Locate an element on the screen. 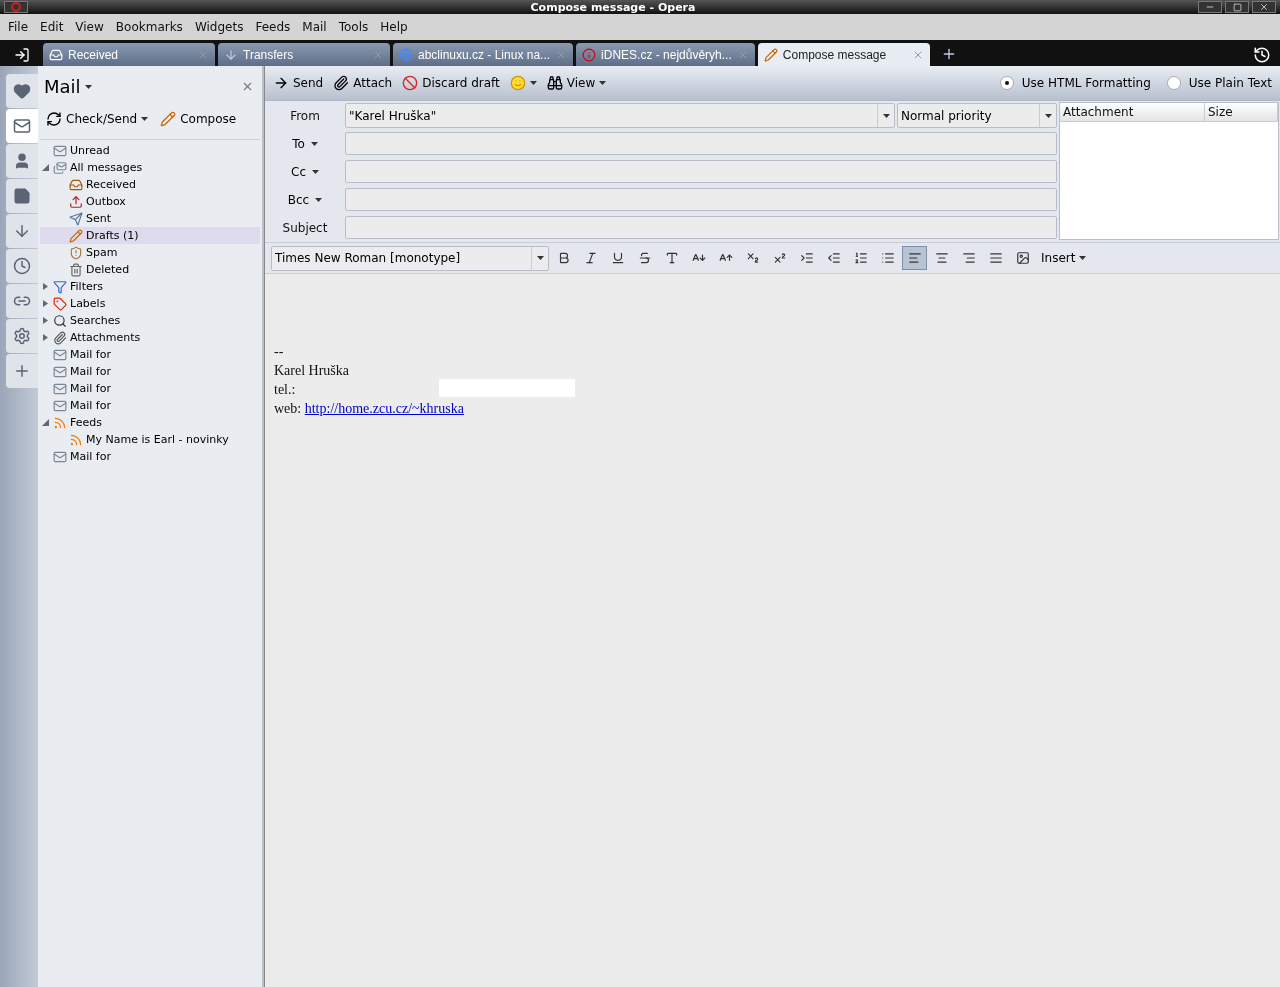 The image size is (1280, 987). subscript-icon is located at coordinates (752, 258).